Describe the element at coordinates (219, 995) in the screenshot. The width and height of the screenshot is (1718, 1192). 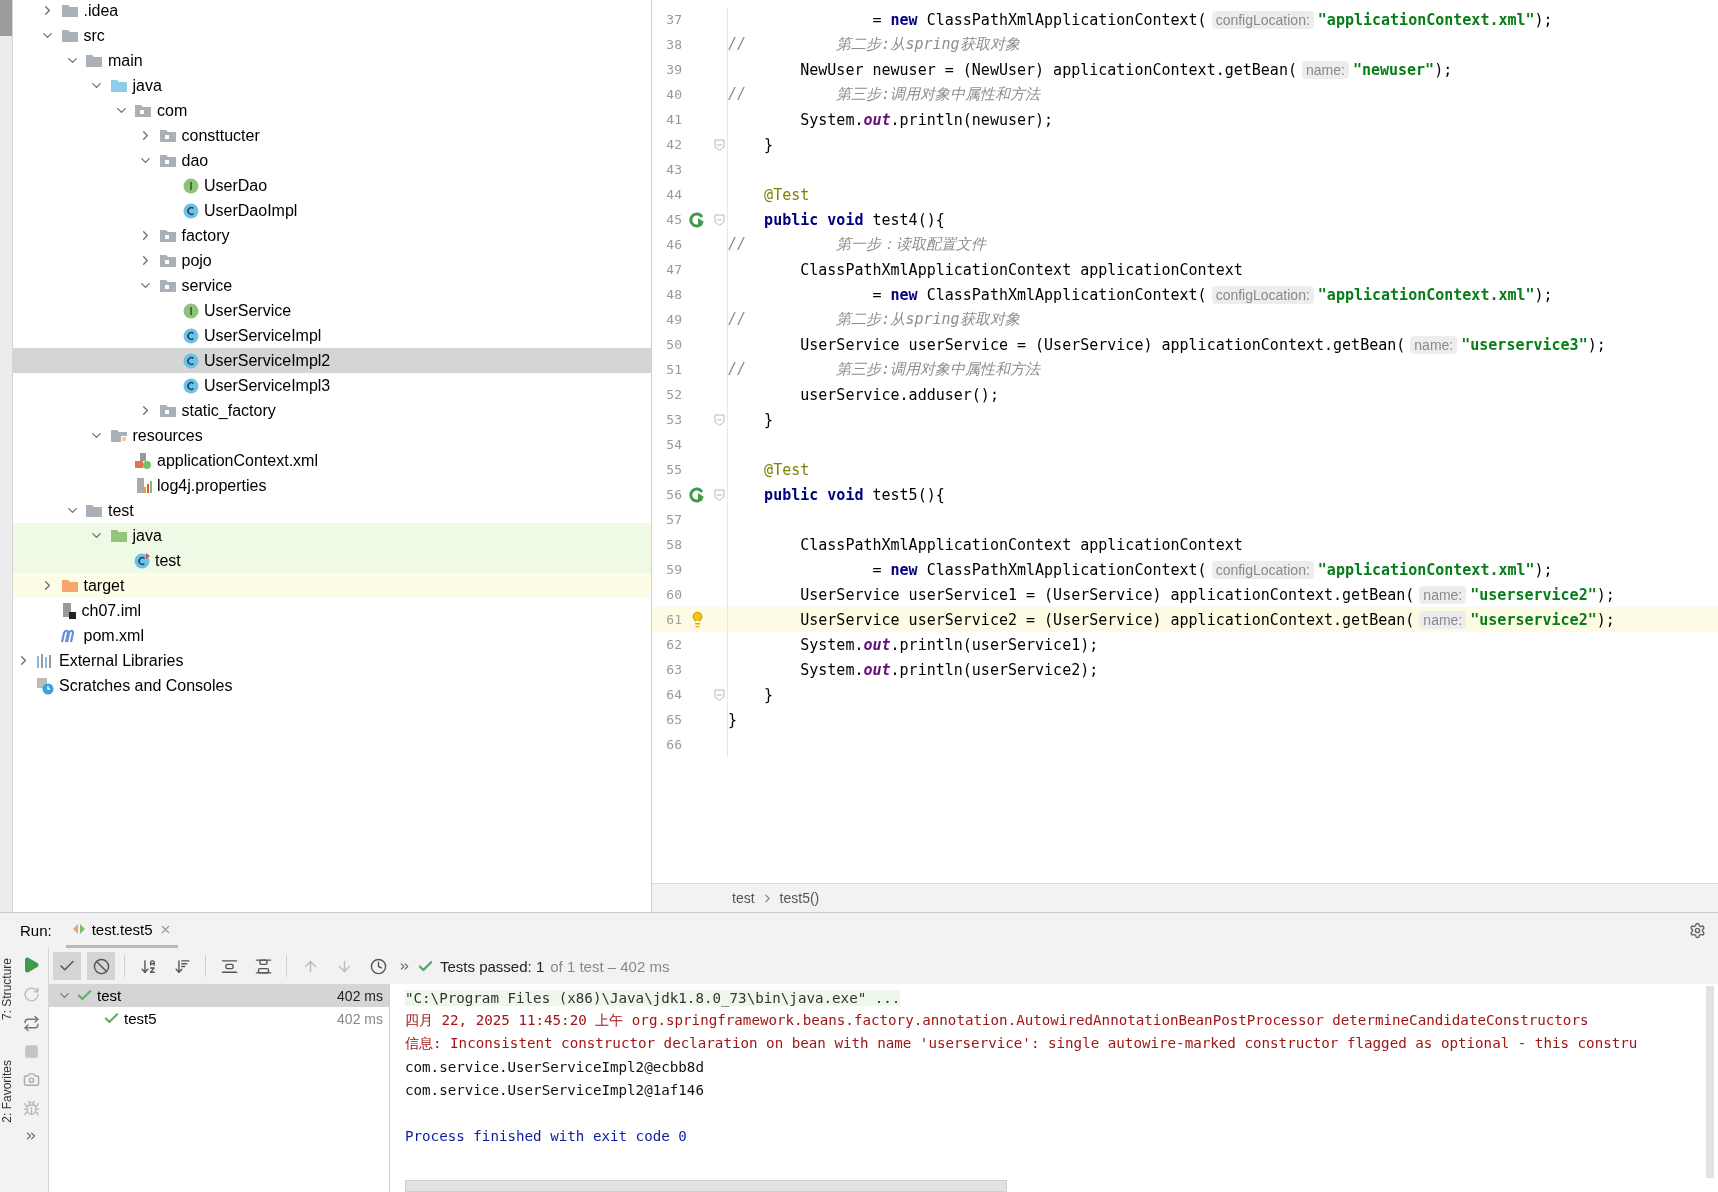
I see `test-row: test 402 ms` at that location.